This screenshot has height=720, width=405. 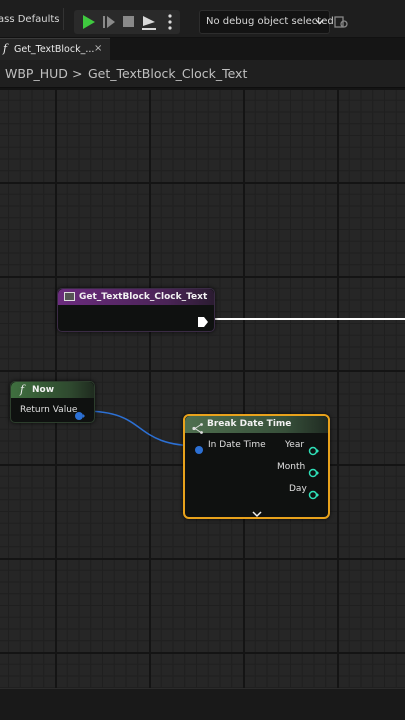 What do you see at coordinates (88, 22) in the screenshot?
I see `play-icon` at bounding box center [88, 22].